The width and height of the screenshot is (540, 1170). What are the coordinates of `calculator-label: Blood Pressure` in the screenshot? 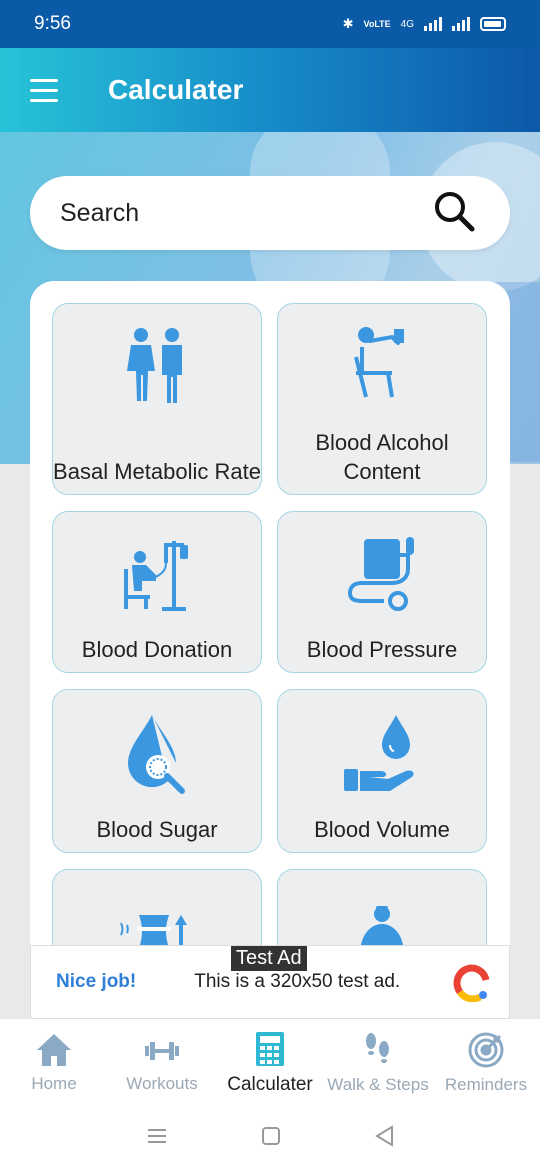 It's located at (382, 649).